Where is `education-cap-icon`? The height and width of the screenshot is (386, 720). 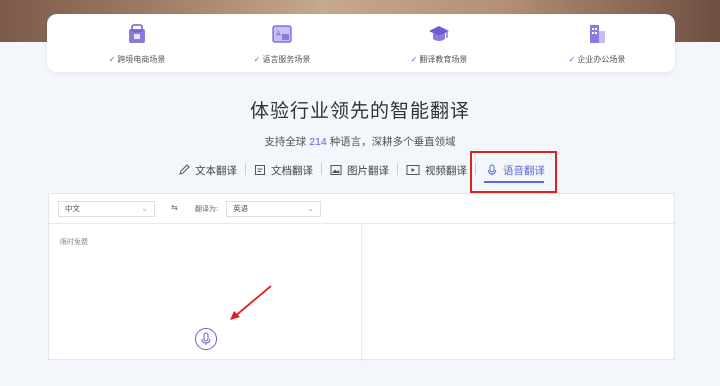 education-cap-icon is located at coordinates (439, 33).